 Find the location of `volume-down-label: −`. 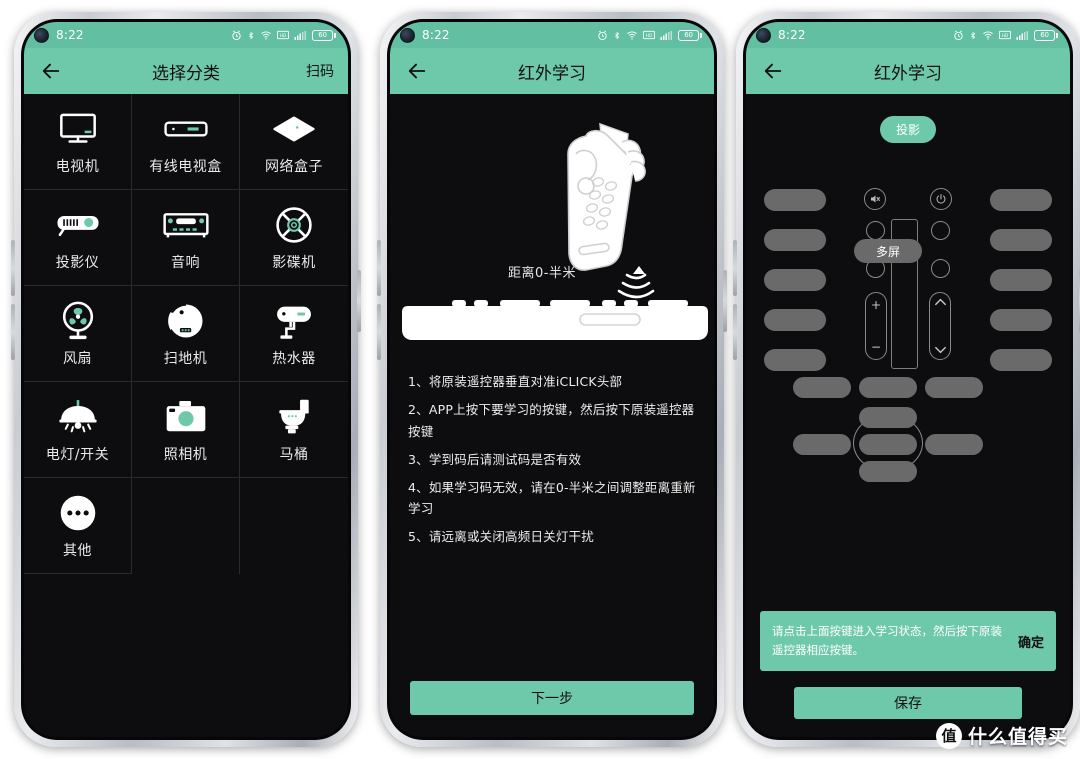

volume-down-label: − is located at coordinates (876, 347).